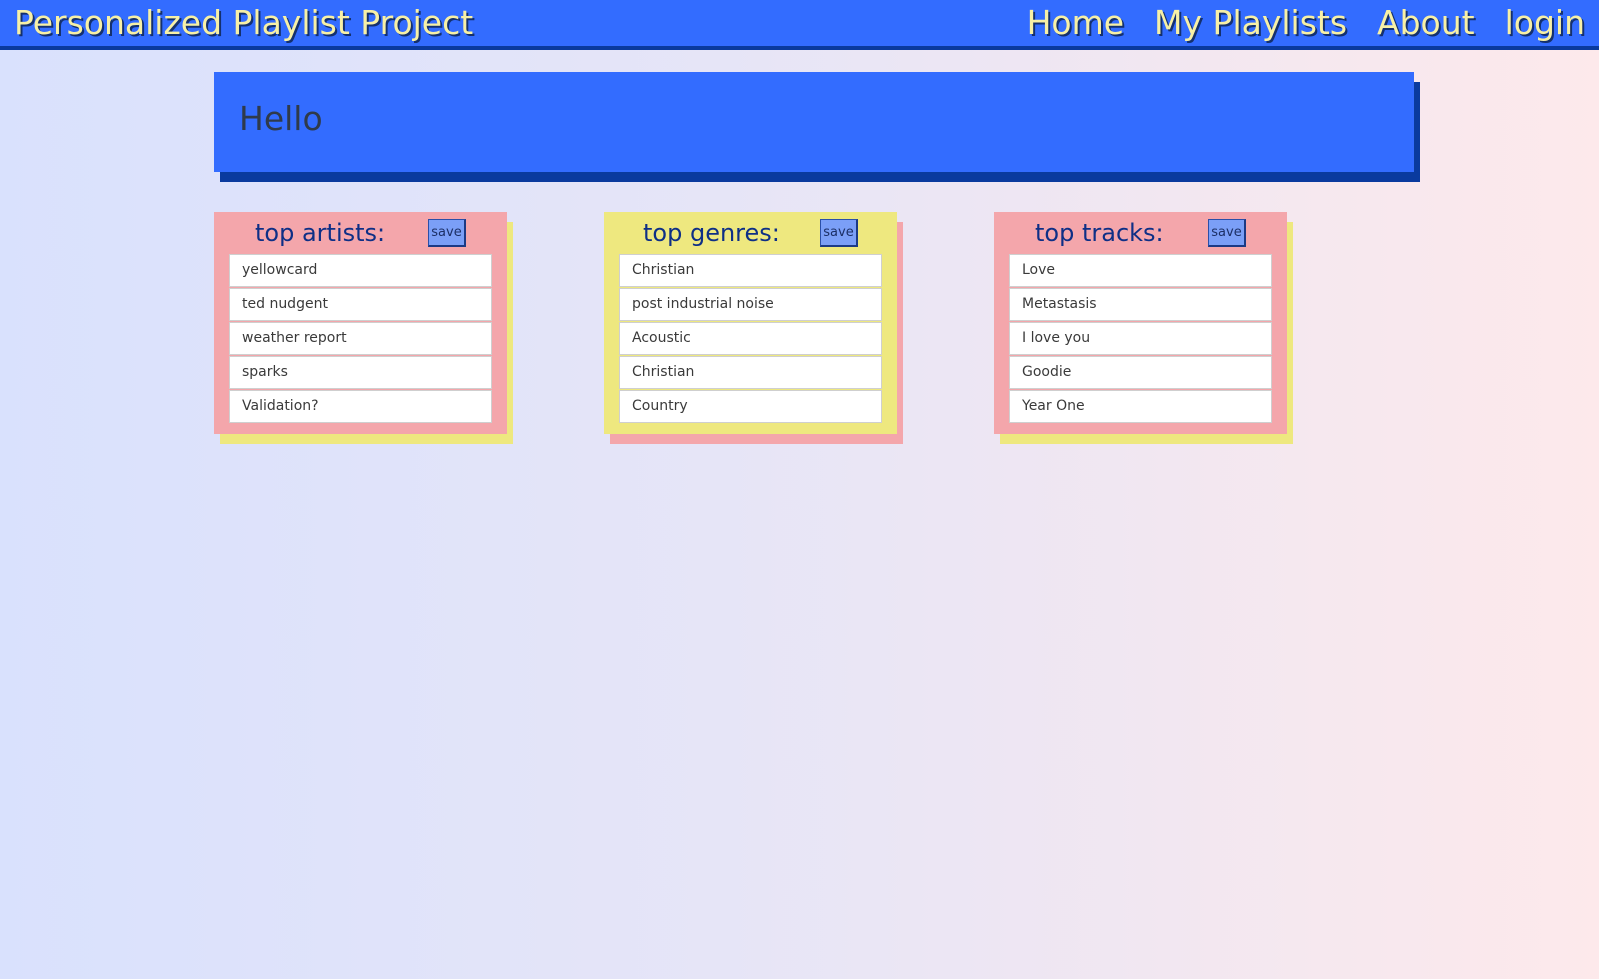 The image size is (1599, 979). Describe the element at coordinates (711, 233) in the screenshot. I see `card-title: top genres:` at that location.